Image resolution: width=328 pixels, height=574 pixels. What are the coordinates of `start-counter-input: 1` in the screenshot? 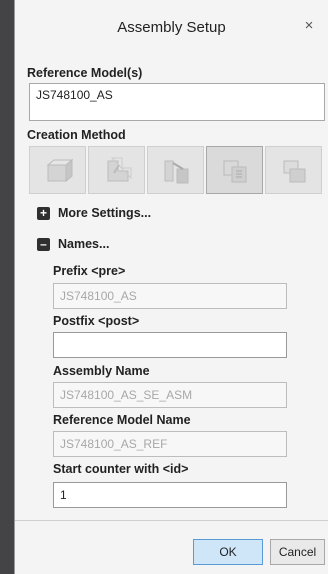 It's located at (170, 495).